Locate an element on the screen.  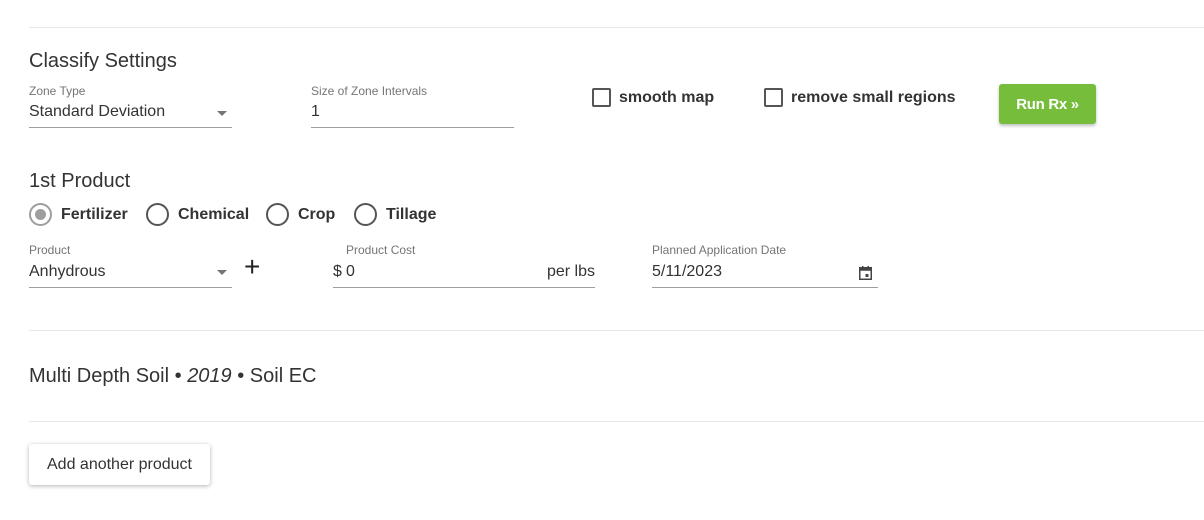
application-date-label: Planned Application Date is located at coordinates (719, 250).